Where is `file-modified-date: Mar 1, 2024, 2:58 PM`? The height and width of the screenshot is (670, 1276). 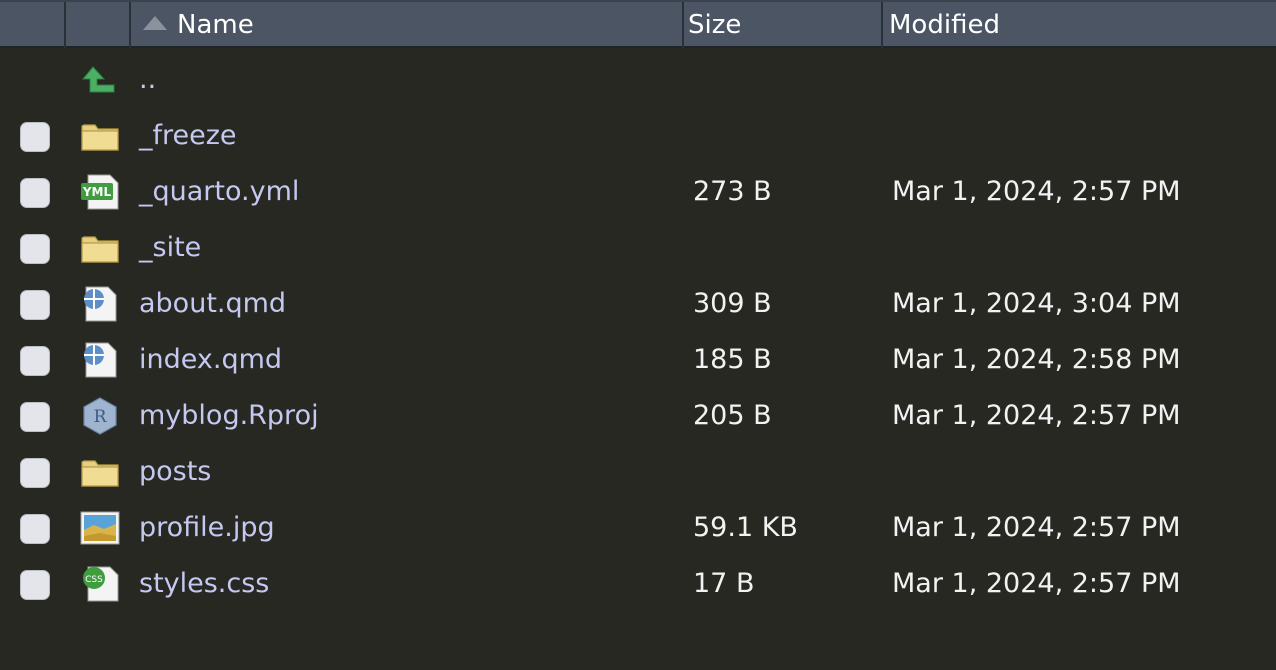 file-modified-date: Mar 1, 2024, 2:58 PM is located at coordinates (1036, 359).